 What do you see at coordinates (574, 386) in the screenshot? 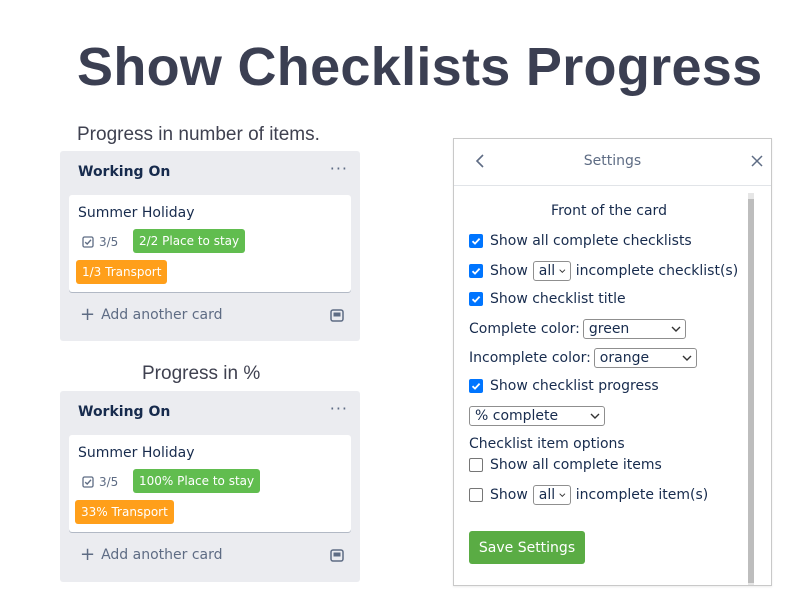
I see `option-label: Show checklist progress` at bounding box center [574, 386].